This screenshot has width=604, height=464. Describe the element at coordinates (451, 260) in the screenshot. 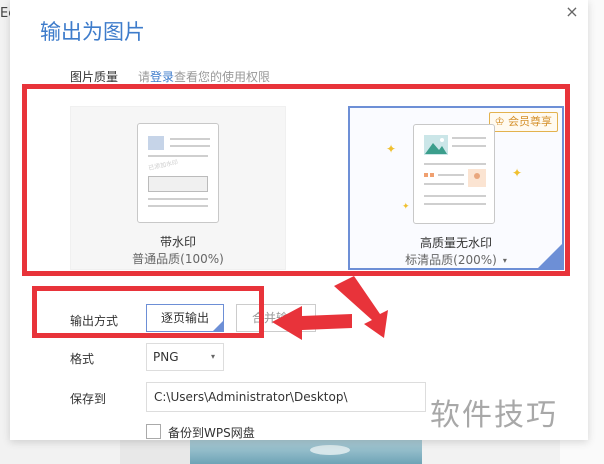

I see `option-quality-text: 标清品质(200%)` at that location.